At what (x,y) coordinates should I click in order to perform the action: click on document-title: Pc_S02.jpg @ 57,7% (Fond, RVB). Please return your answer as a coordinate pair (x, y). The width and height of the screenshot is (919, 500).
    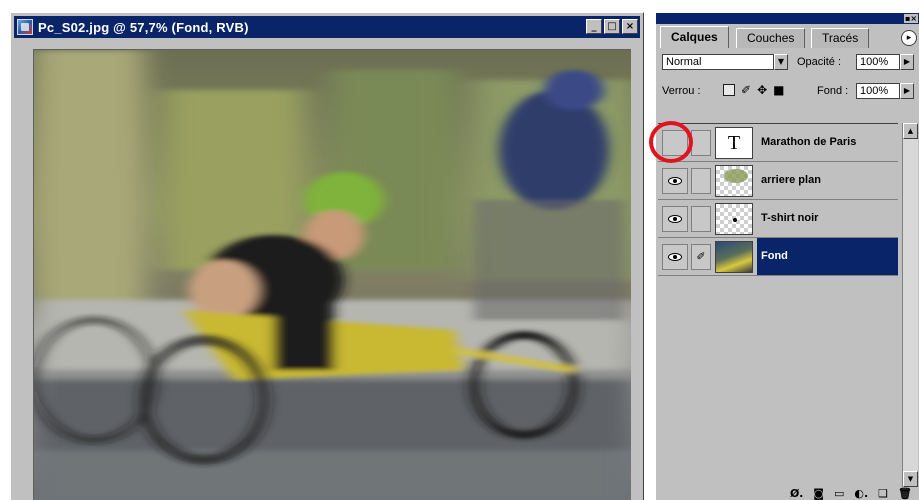
    Looking at the image, I should click on (143, 27).